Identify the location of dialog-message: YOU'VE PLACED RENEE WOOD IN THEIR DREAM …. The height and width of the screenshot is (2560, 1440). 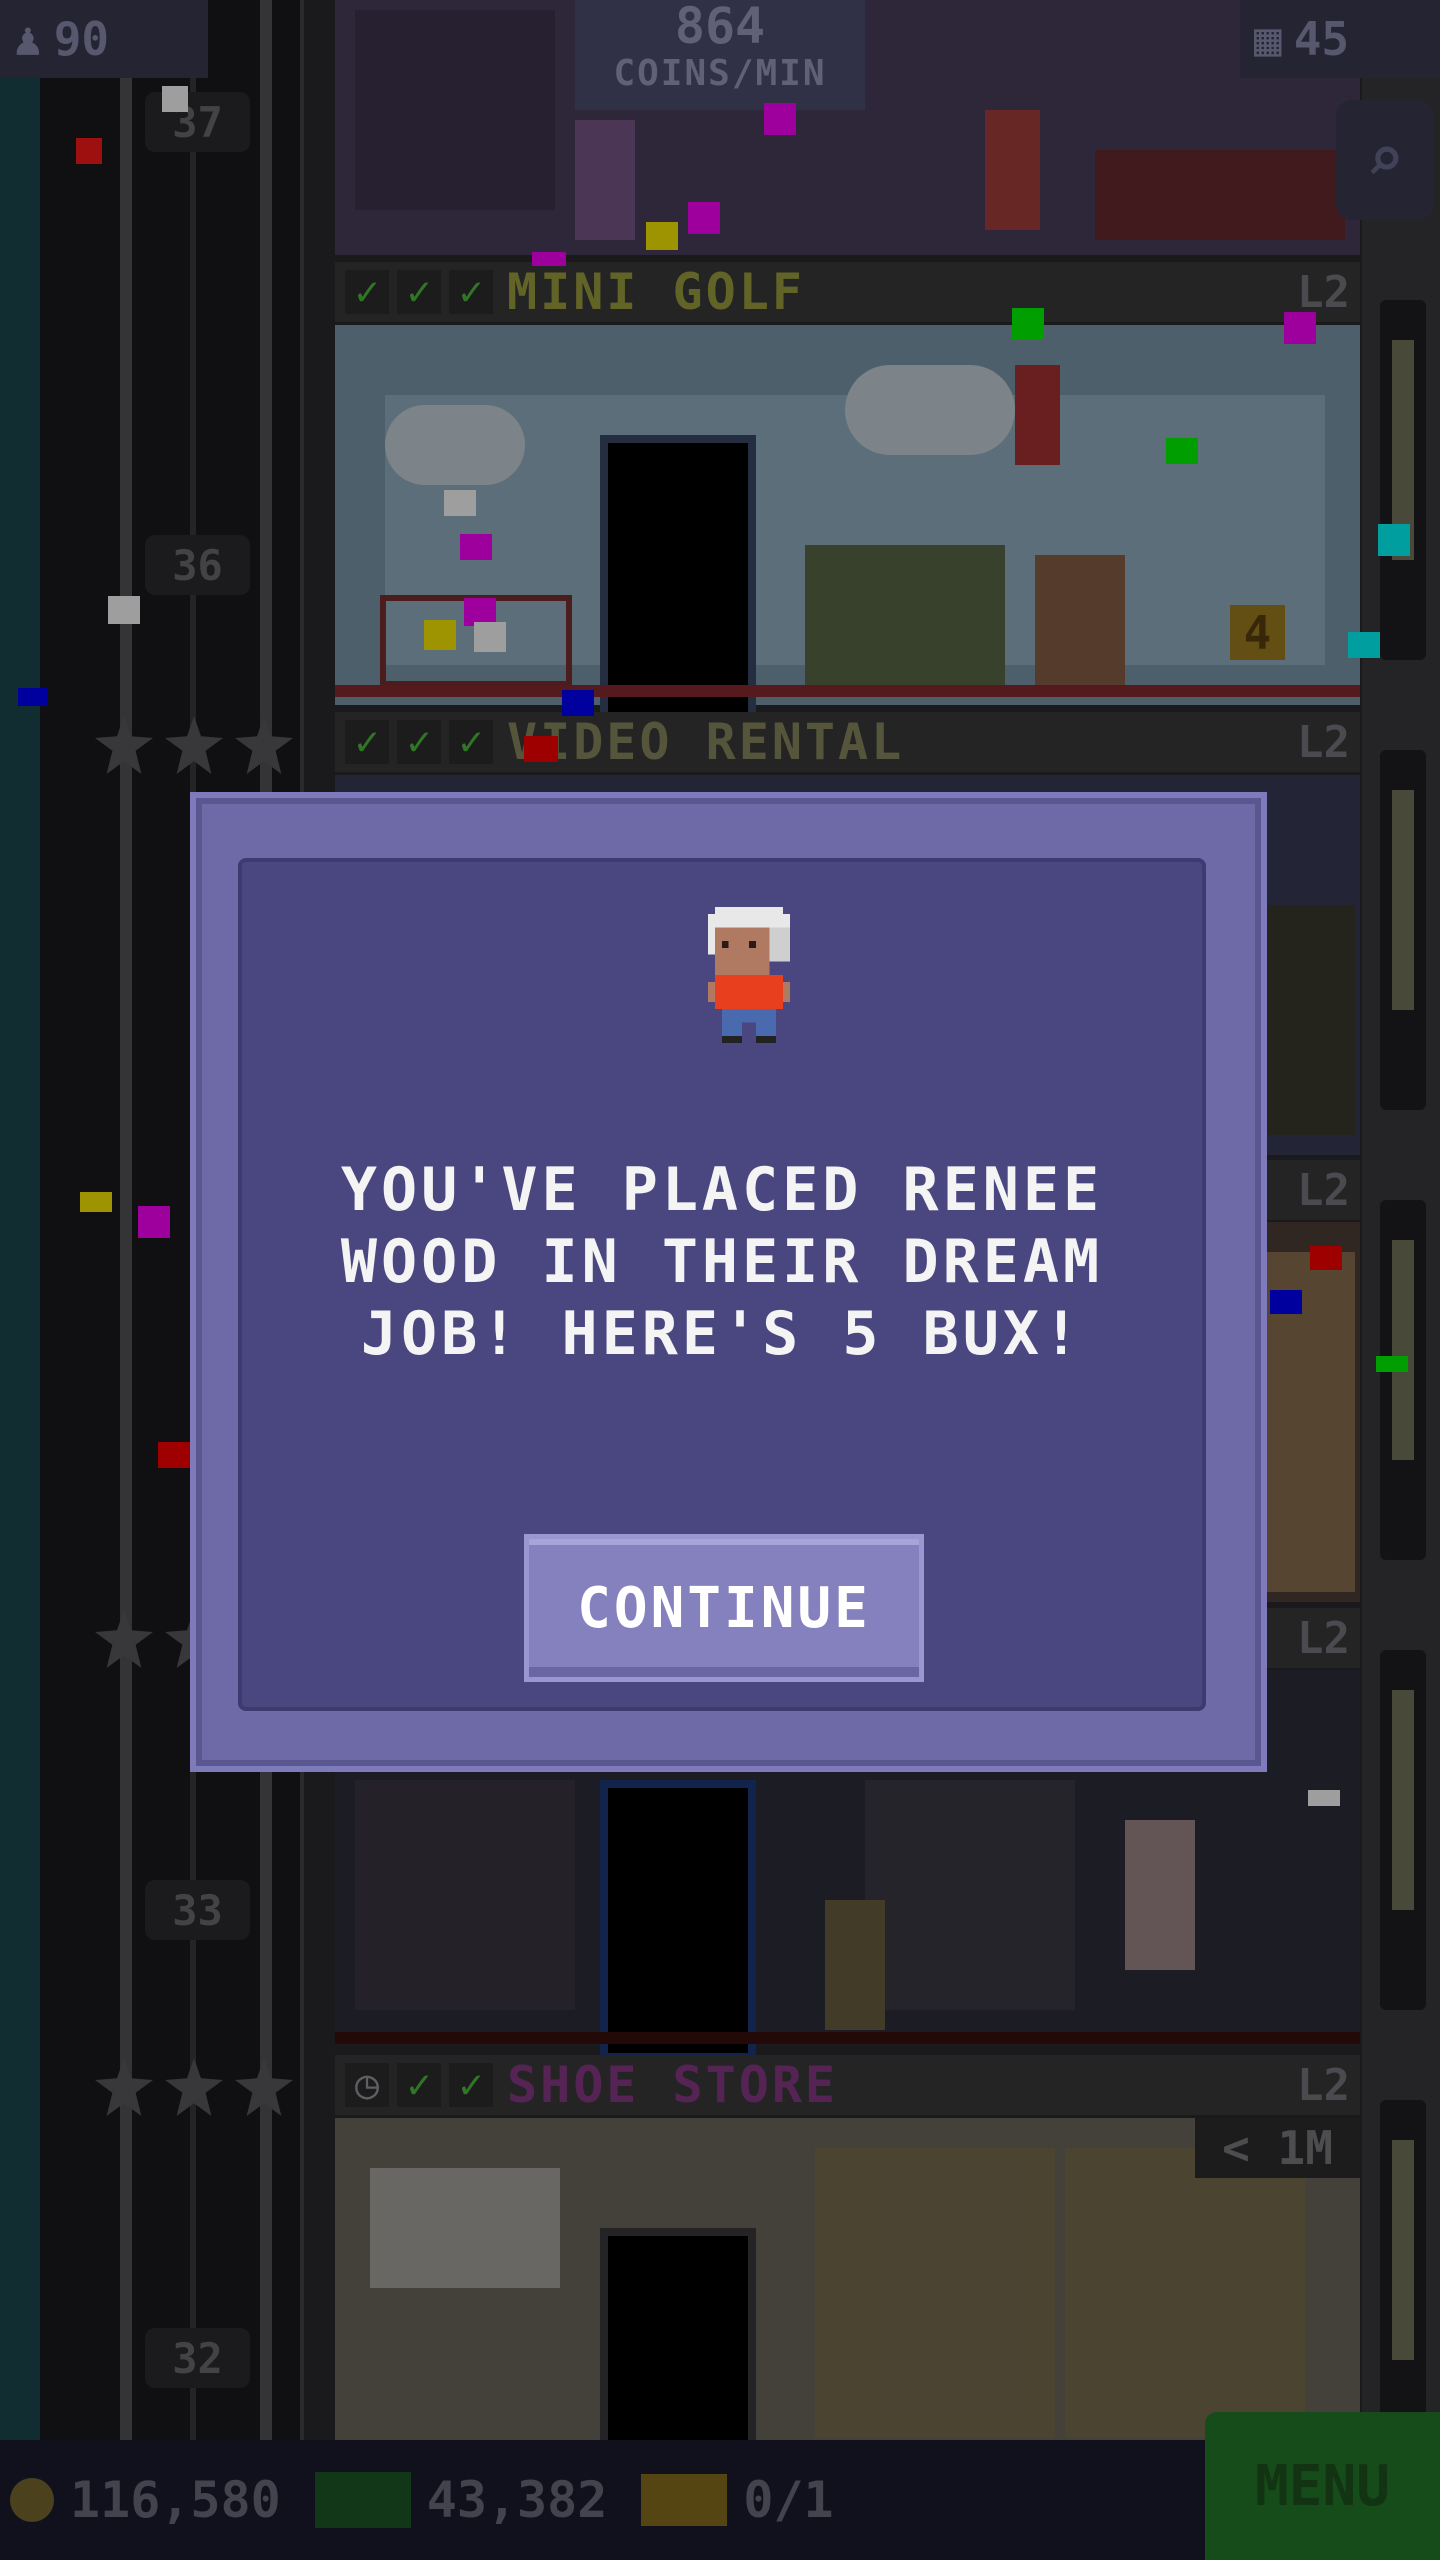
(722, 1262).